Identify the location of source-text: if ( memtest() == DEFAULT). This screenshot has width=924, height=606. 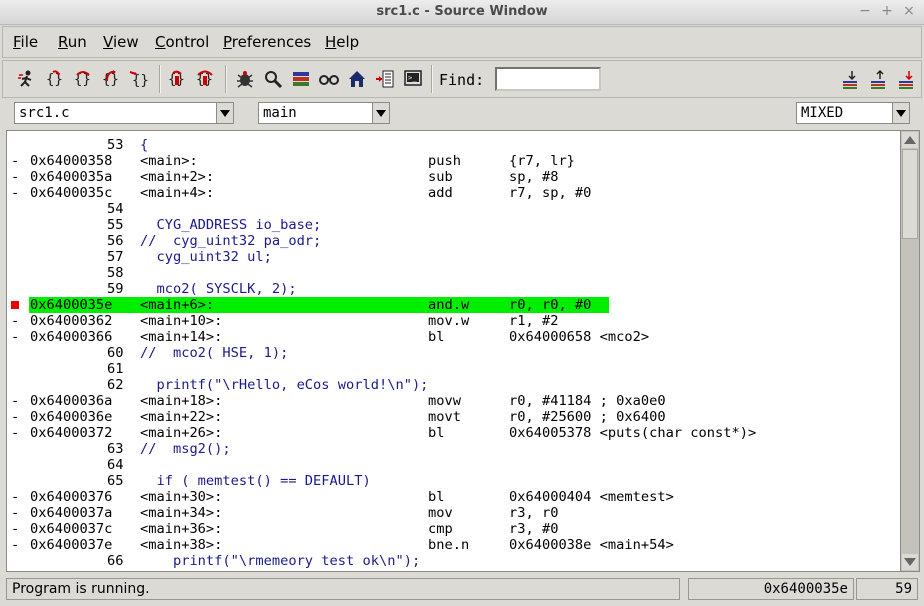
(255, 481).